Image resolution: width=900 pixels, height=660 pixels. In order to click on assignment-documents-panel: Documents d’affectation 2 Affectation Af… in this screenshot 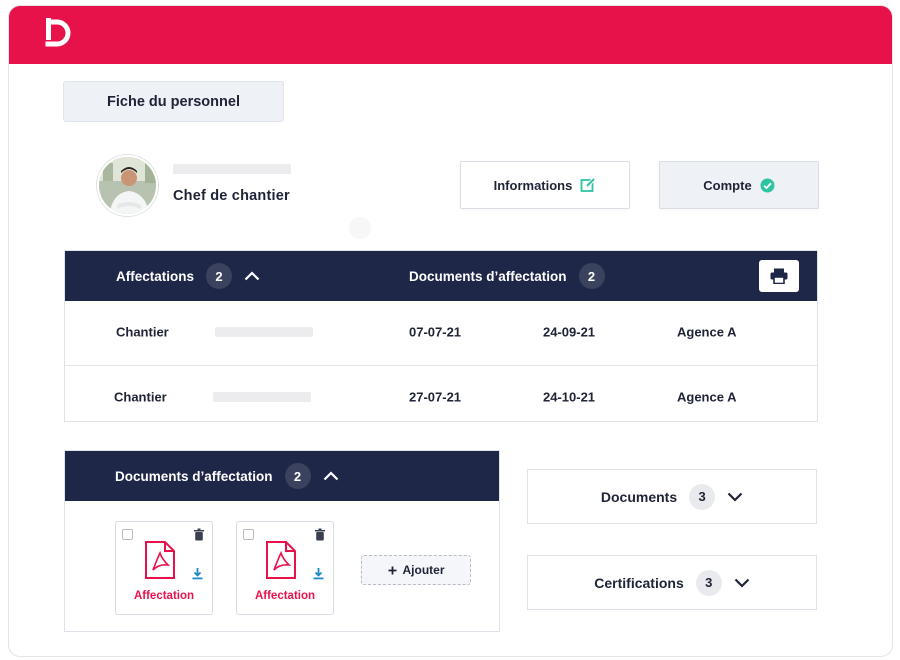, I will do `click(282, 541)`.